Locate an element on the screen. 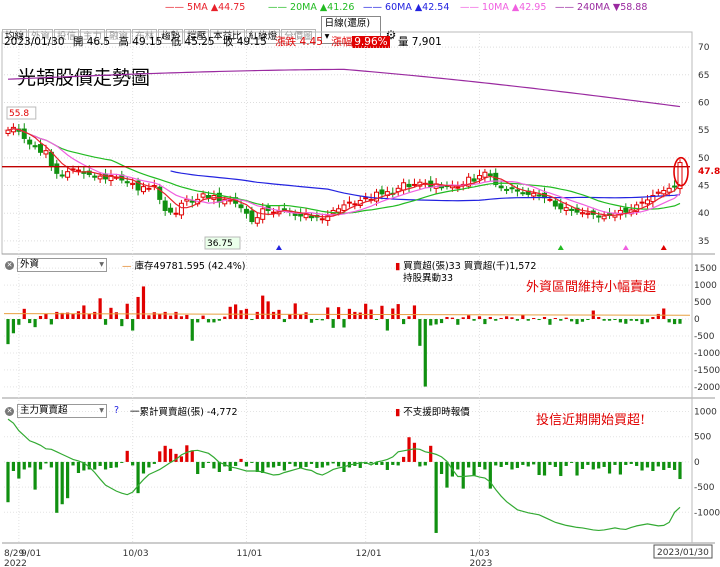  foreign-indicator-select: 外資 is located at coordinates (62, 265).